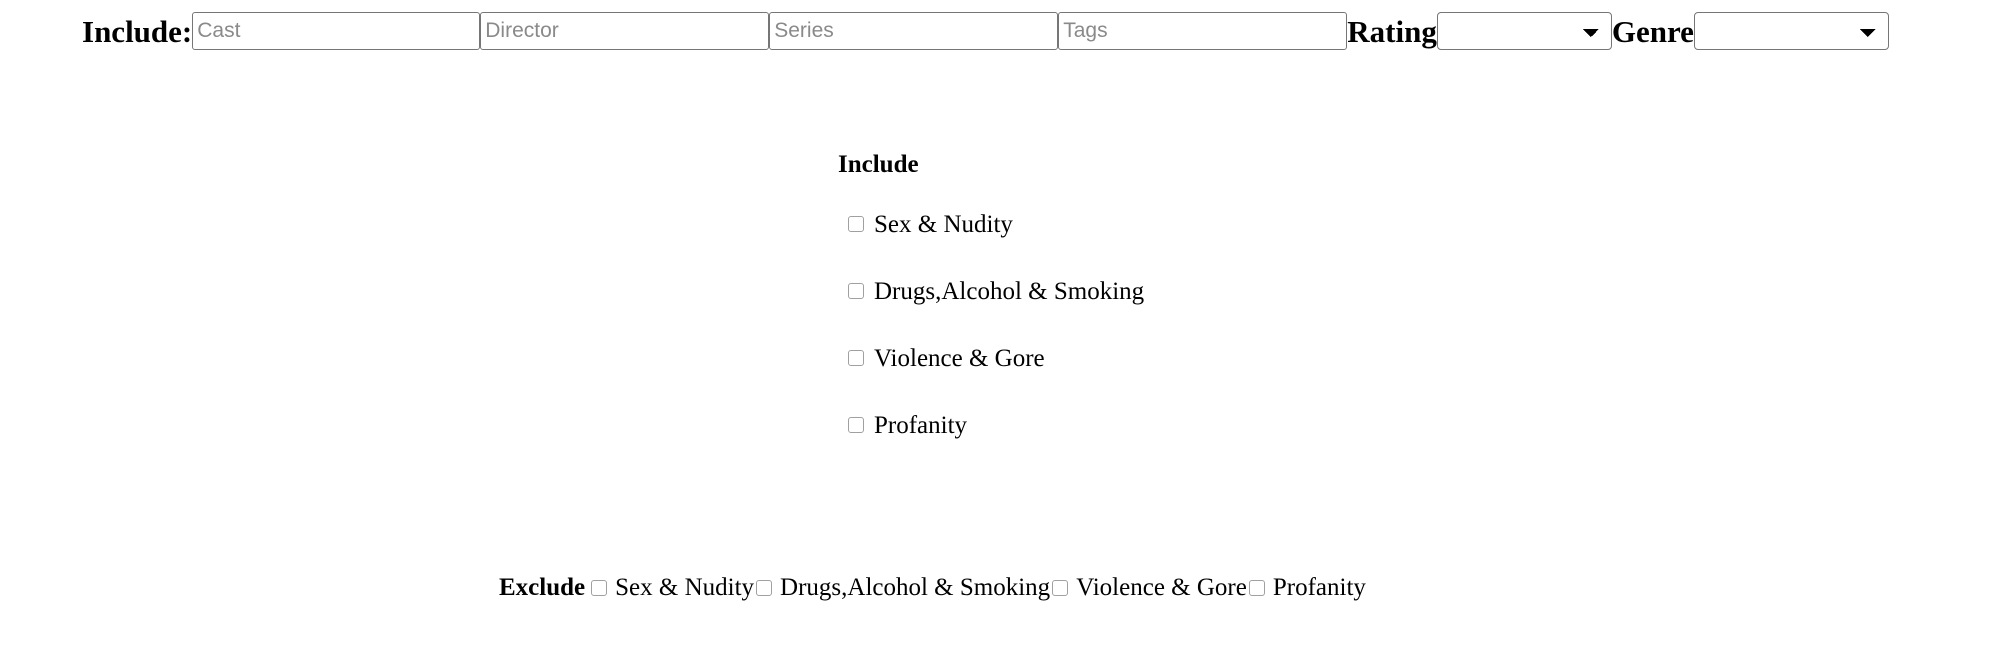 The image size is (2005, 648). What do you see at coordinates (915, 587) in the screenshot?
I see `exclude-label-drugs-alcohol-smoking: Drugs,Alcohol & Smoking` at bounding box center [915, 587].